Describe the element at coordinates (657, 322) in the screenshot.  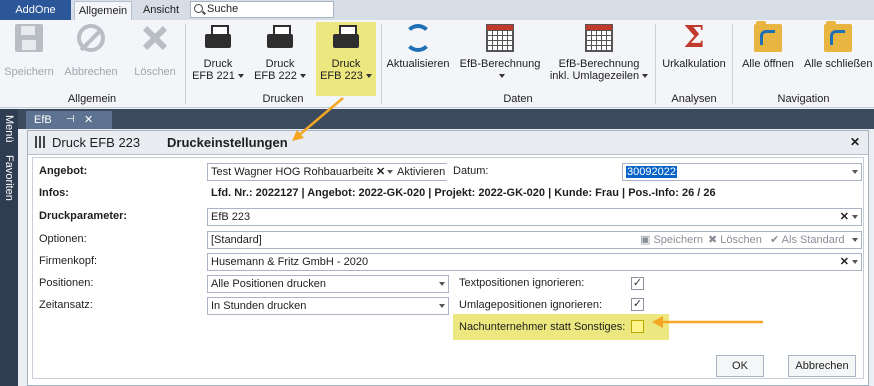
I see `arrow-head-checkbox` at that location.